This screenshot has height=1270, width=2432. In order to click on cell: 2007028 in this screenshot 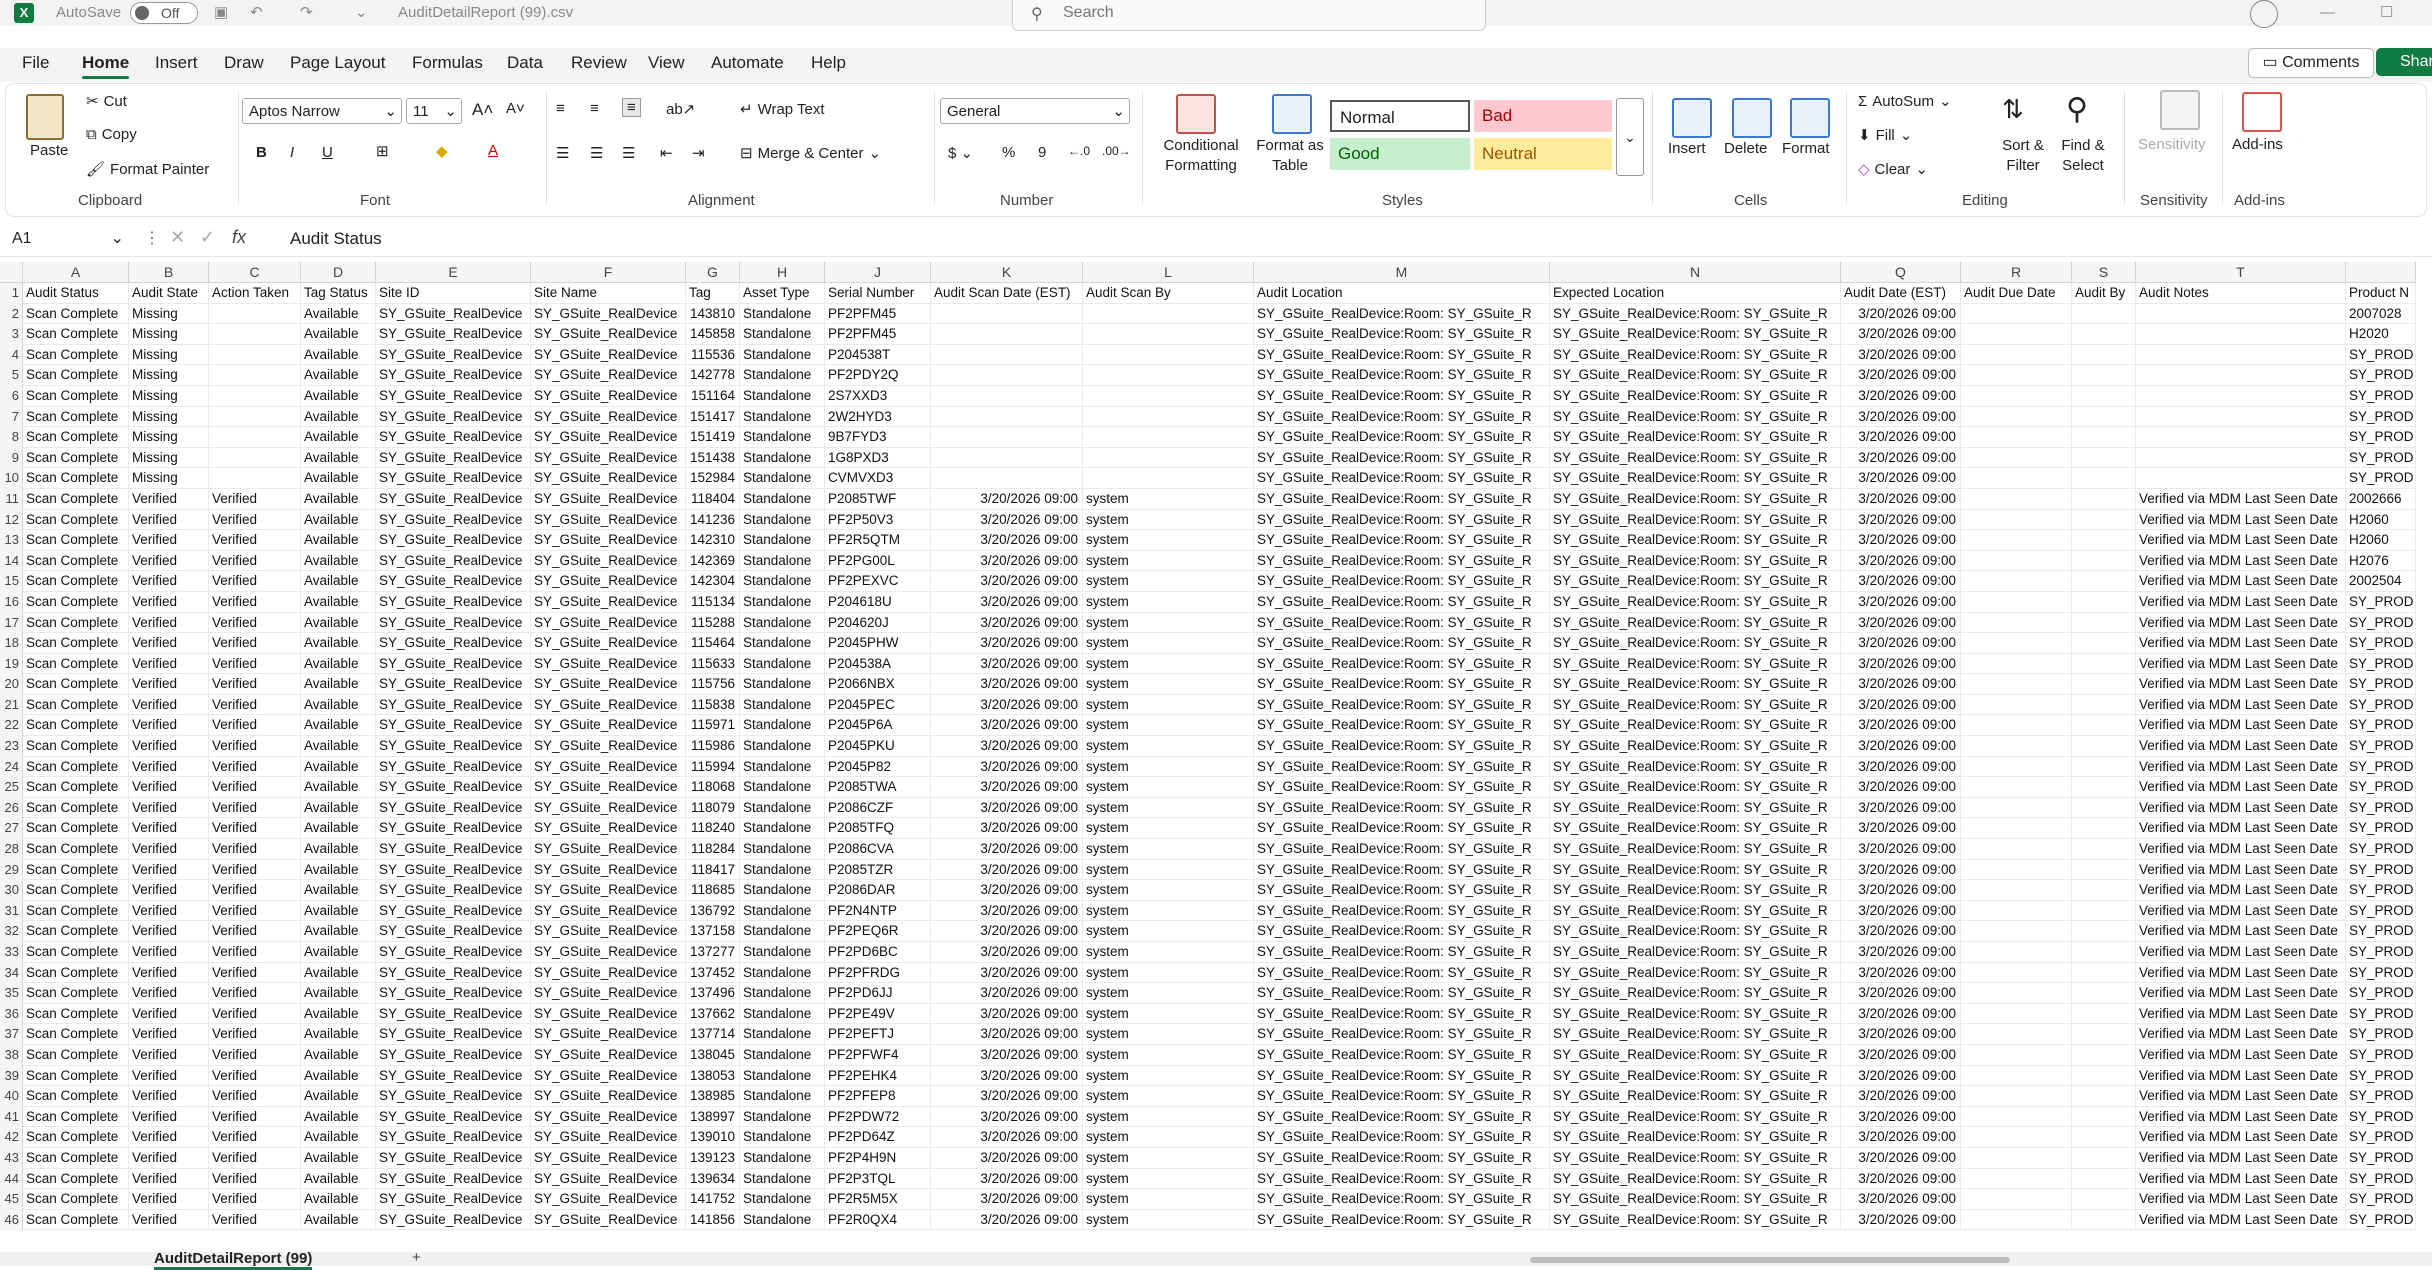, I will do `click(2381, 314)`.